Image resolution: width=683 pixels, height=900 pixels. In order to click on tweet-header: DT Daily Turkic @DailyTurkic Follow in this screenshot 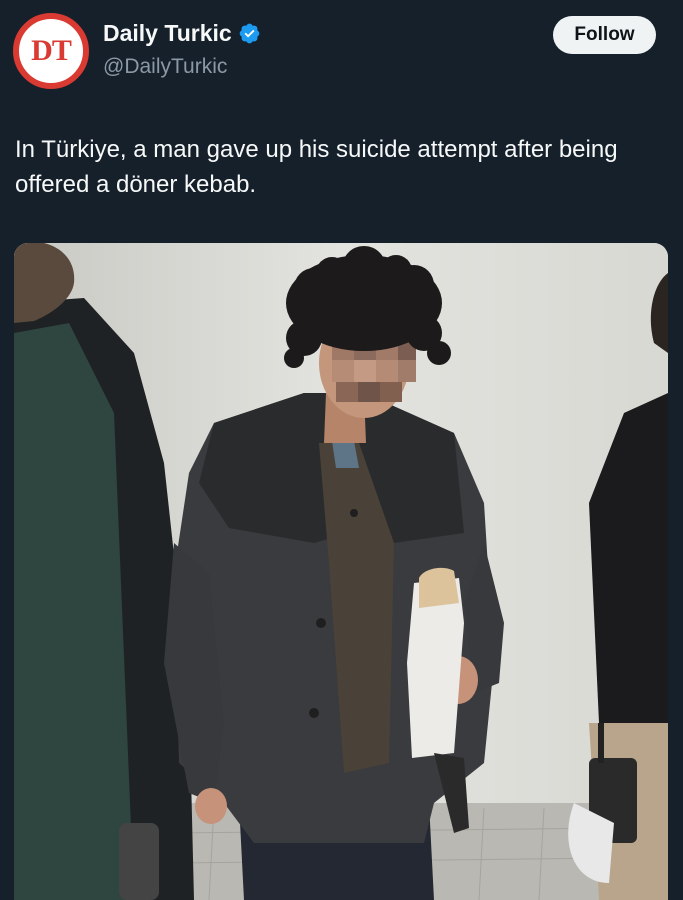, I will do `click(341, 55)`.